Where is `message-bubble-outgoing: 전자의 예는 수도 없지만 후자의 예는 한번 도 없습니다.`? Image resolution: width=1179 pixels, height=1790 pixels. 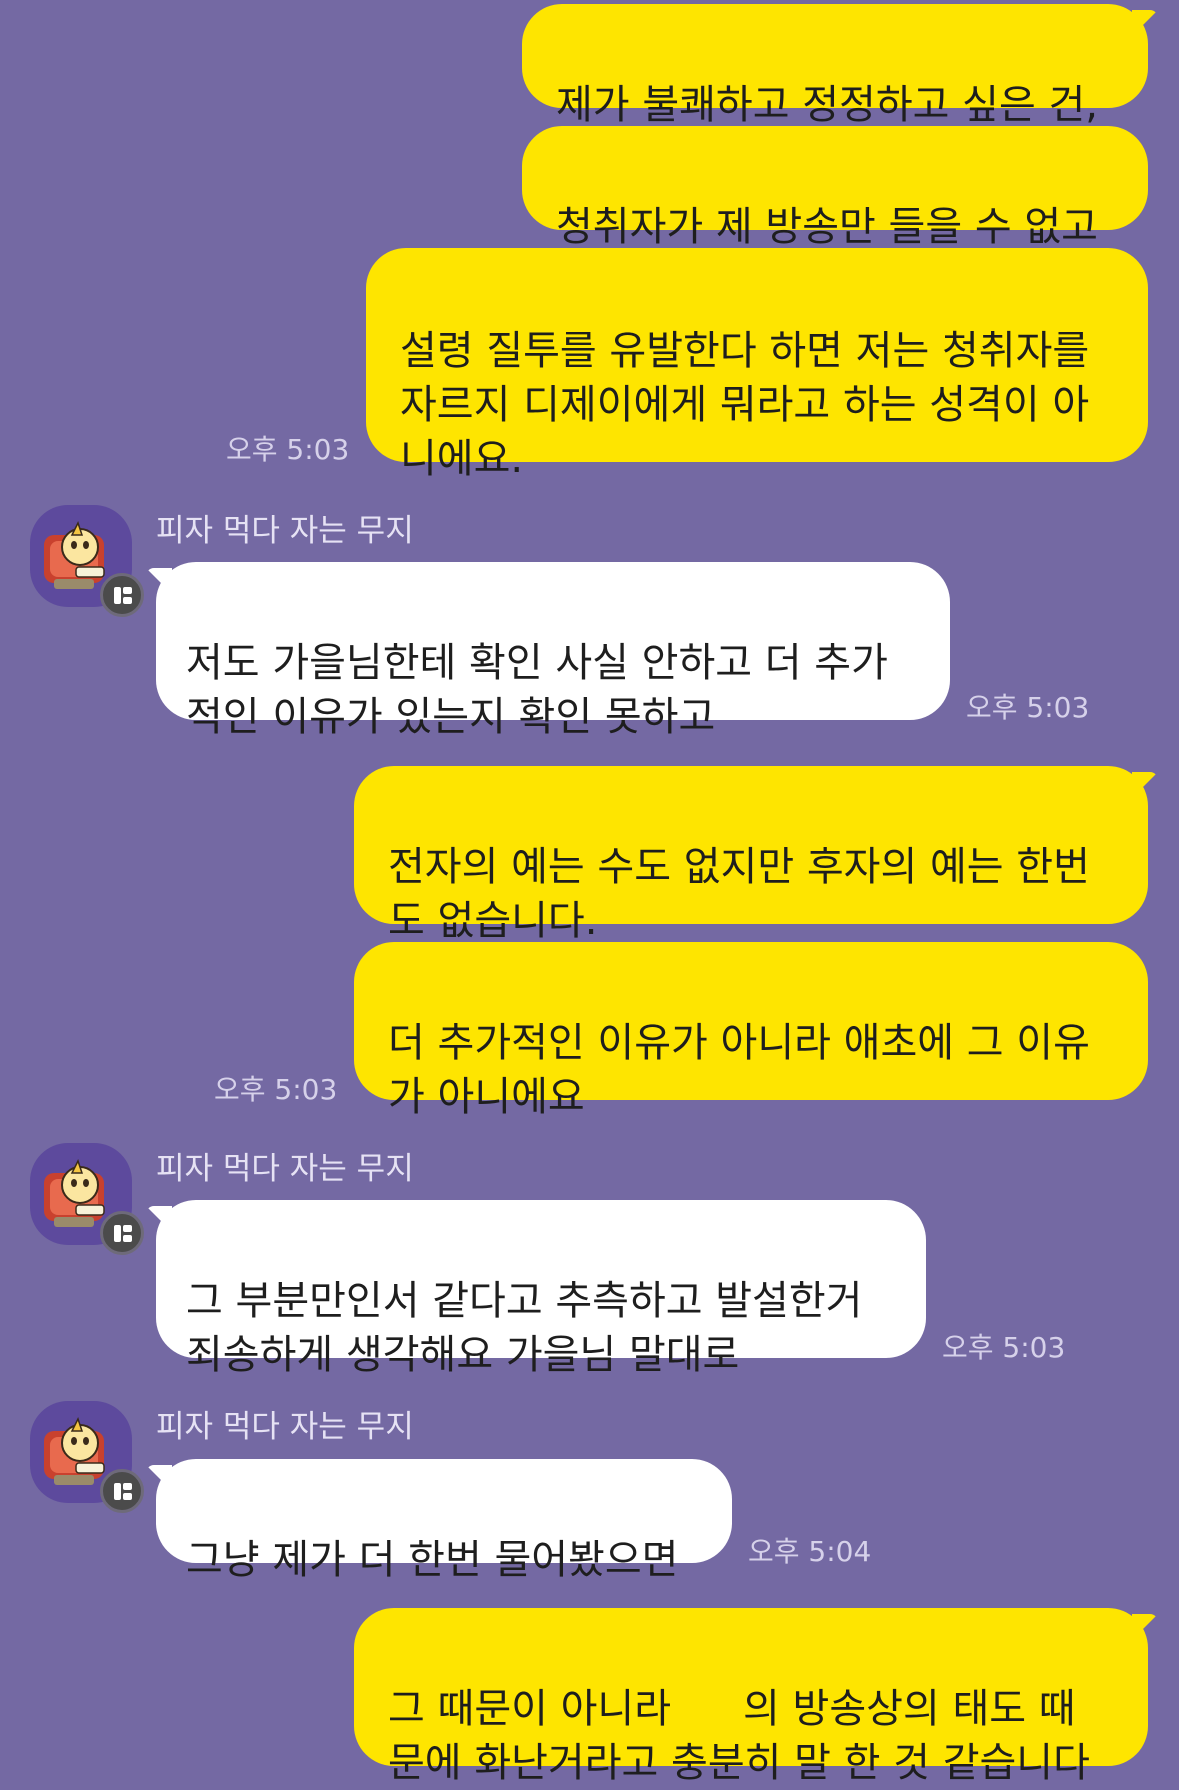 message-bubble-outgoing: 전자의 예는 수도 없지만 후자의 예는 한번 도 없습니다. is located at coordinates (751, 855).